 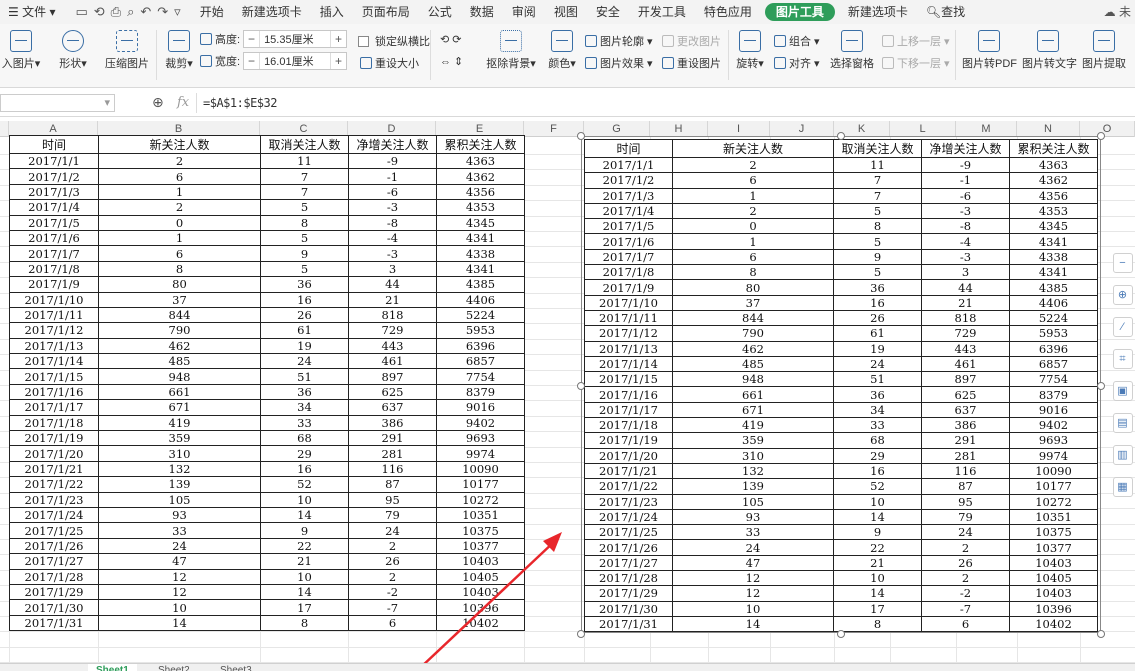 I want to click on width-stepper: −16.01厘米 +, so click(x=295, y=61).